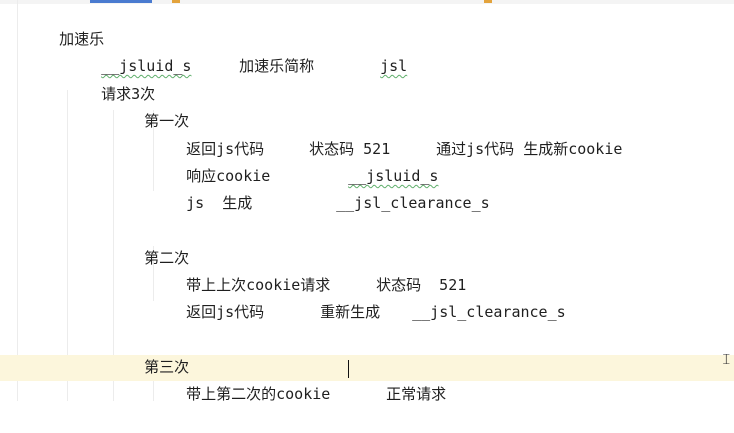  What do you see at coordinates (240, 379) in the screenshot?
I see `text-line: 带上第二次的cookie` at bounding box center [240, 379].